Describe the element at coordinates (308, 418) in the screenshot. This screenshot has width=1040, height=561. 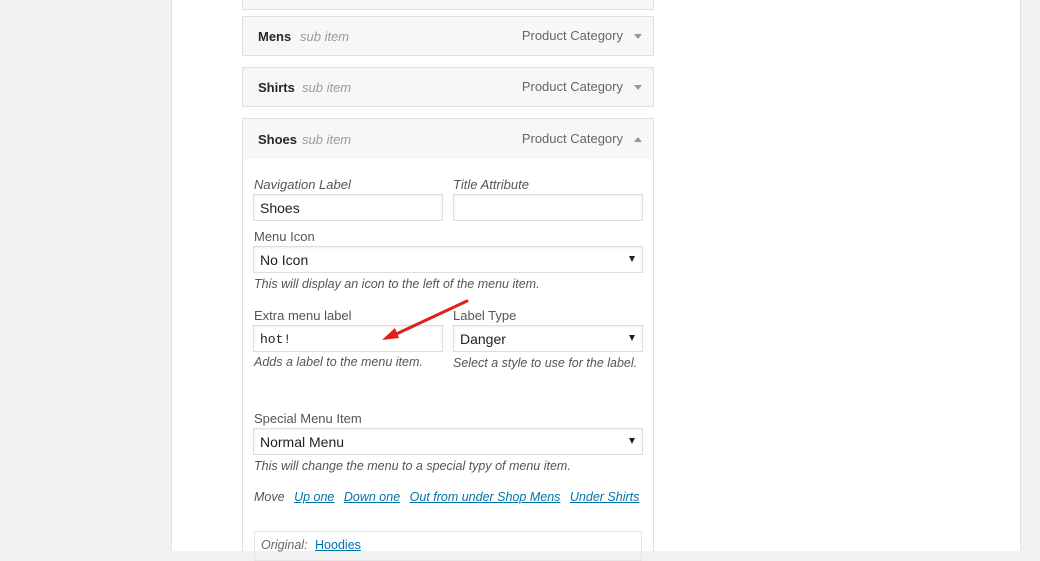
I see `special-menu-item-caption: Special Menu Item` at that location.